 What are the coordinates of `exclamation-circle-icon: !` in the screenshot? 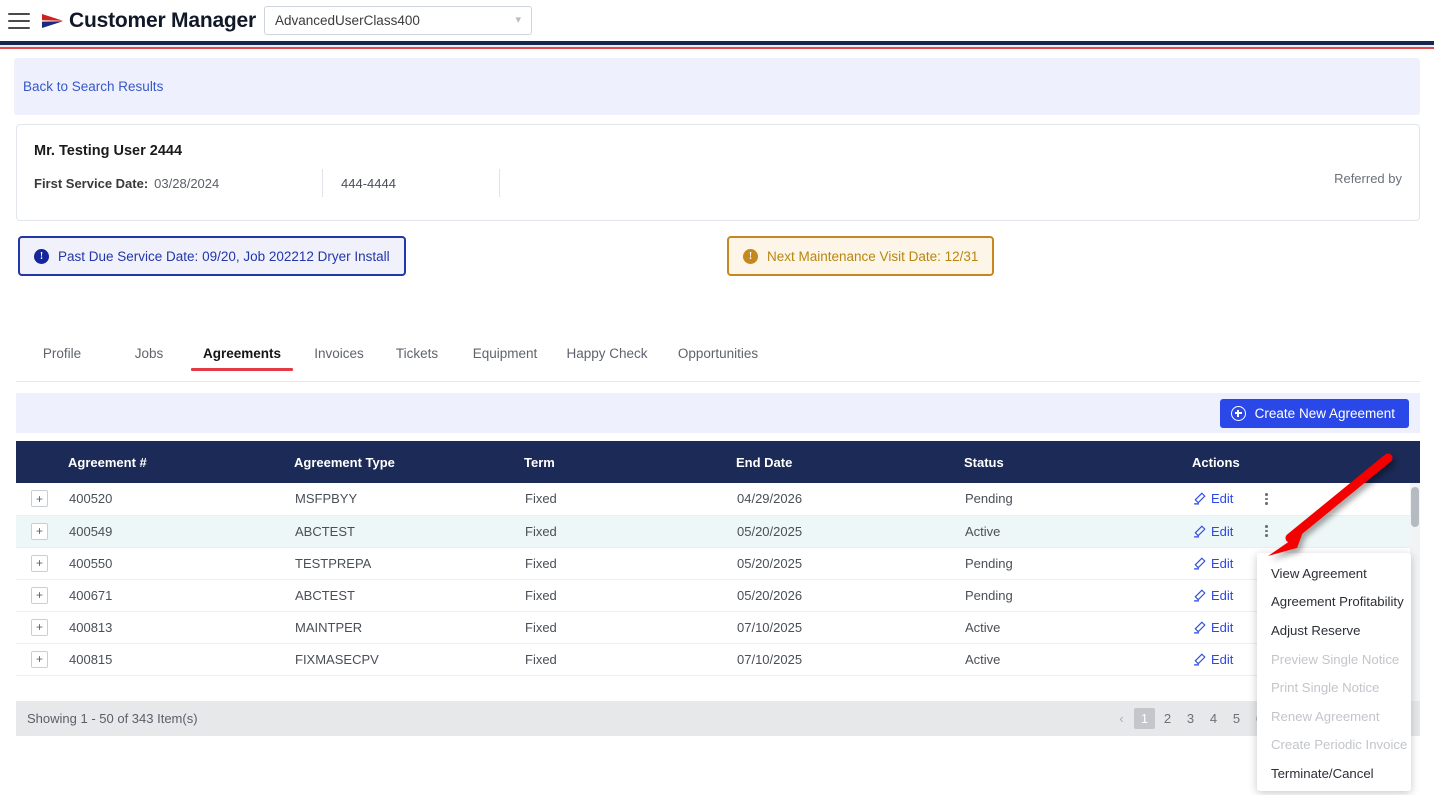 It's located at (750, 256).